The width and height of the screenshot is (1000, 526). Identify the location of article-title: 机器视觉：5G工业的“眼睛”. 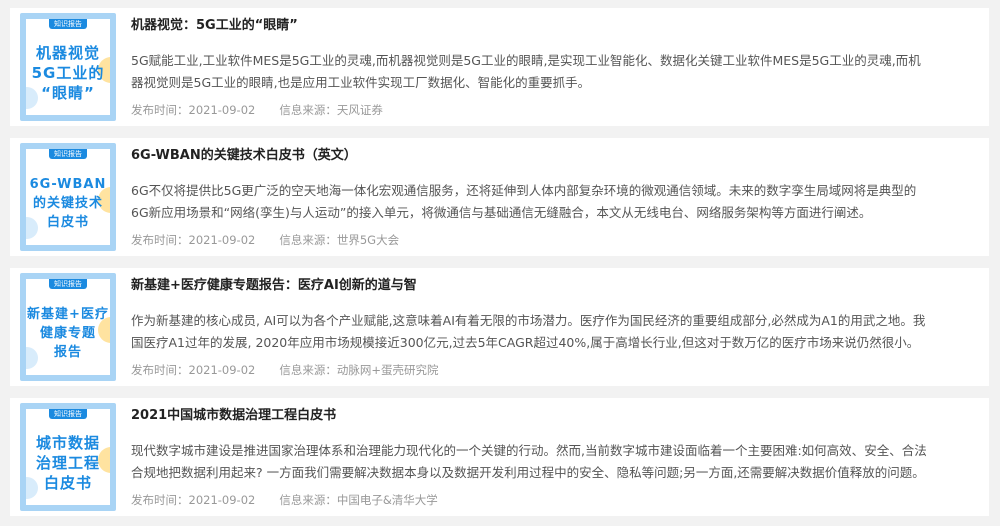
(551, 26).